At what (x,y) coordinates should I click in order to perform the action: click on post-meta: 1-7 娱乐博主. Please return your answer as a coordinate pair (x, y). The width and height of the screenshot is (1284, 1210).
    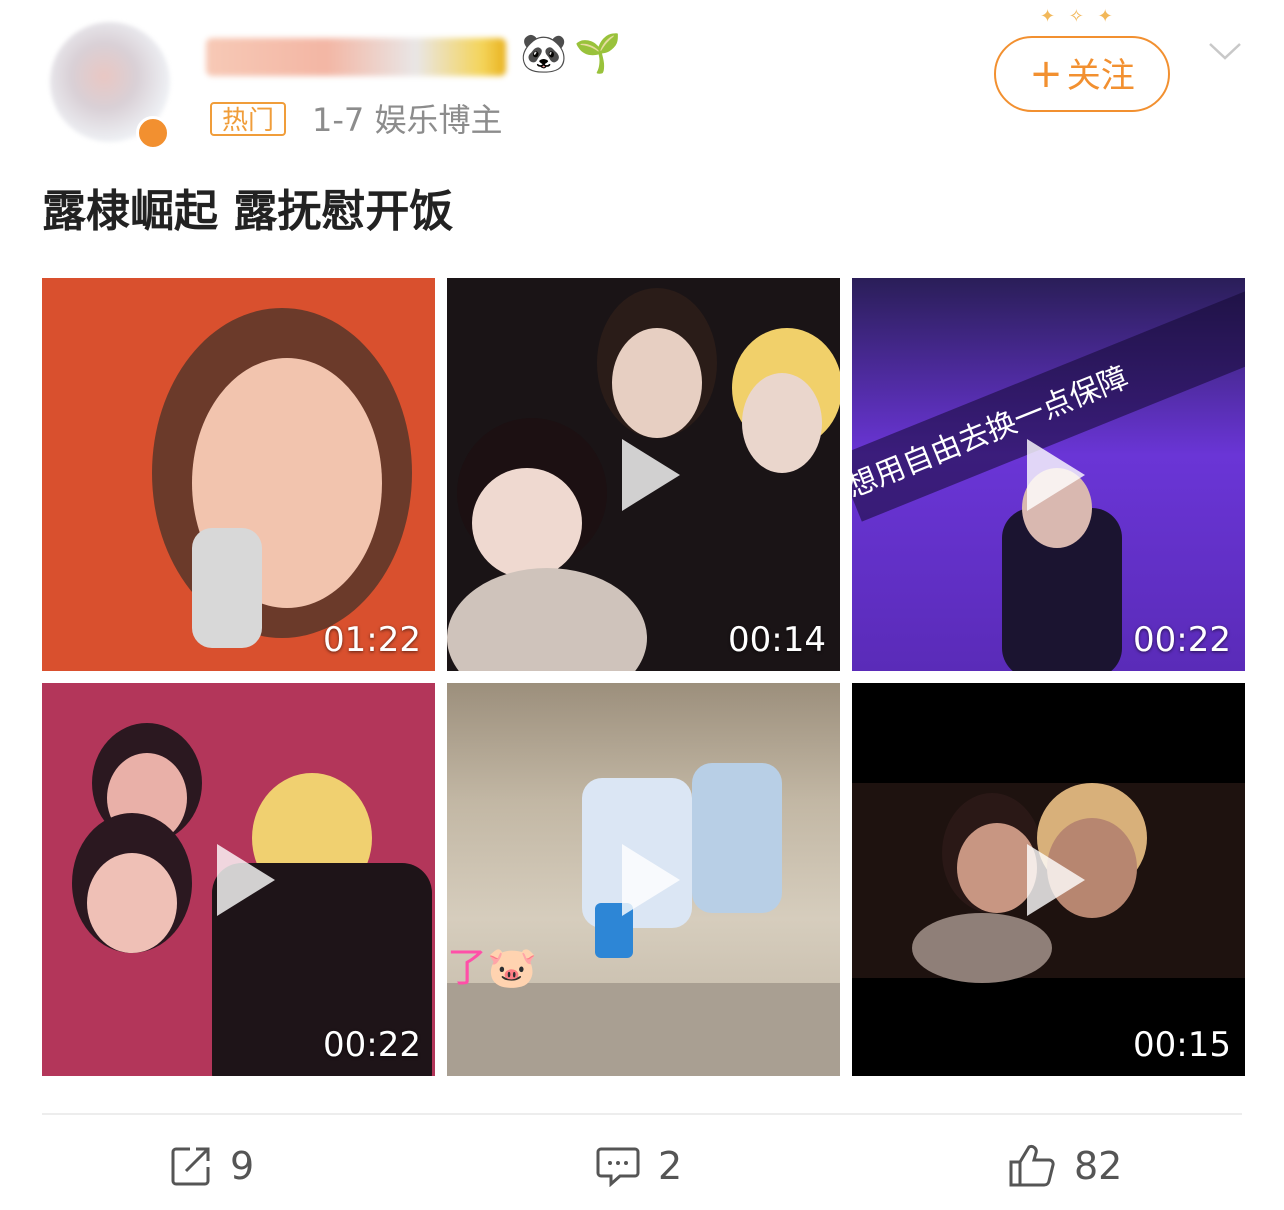
    Looking at the image, I should click on (407, 120).